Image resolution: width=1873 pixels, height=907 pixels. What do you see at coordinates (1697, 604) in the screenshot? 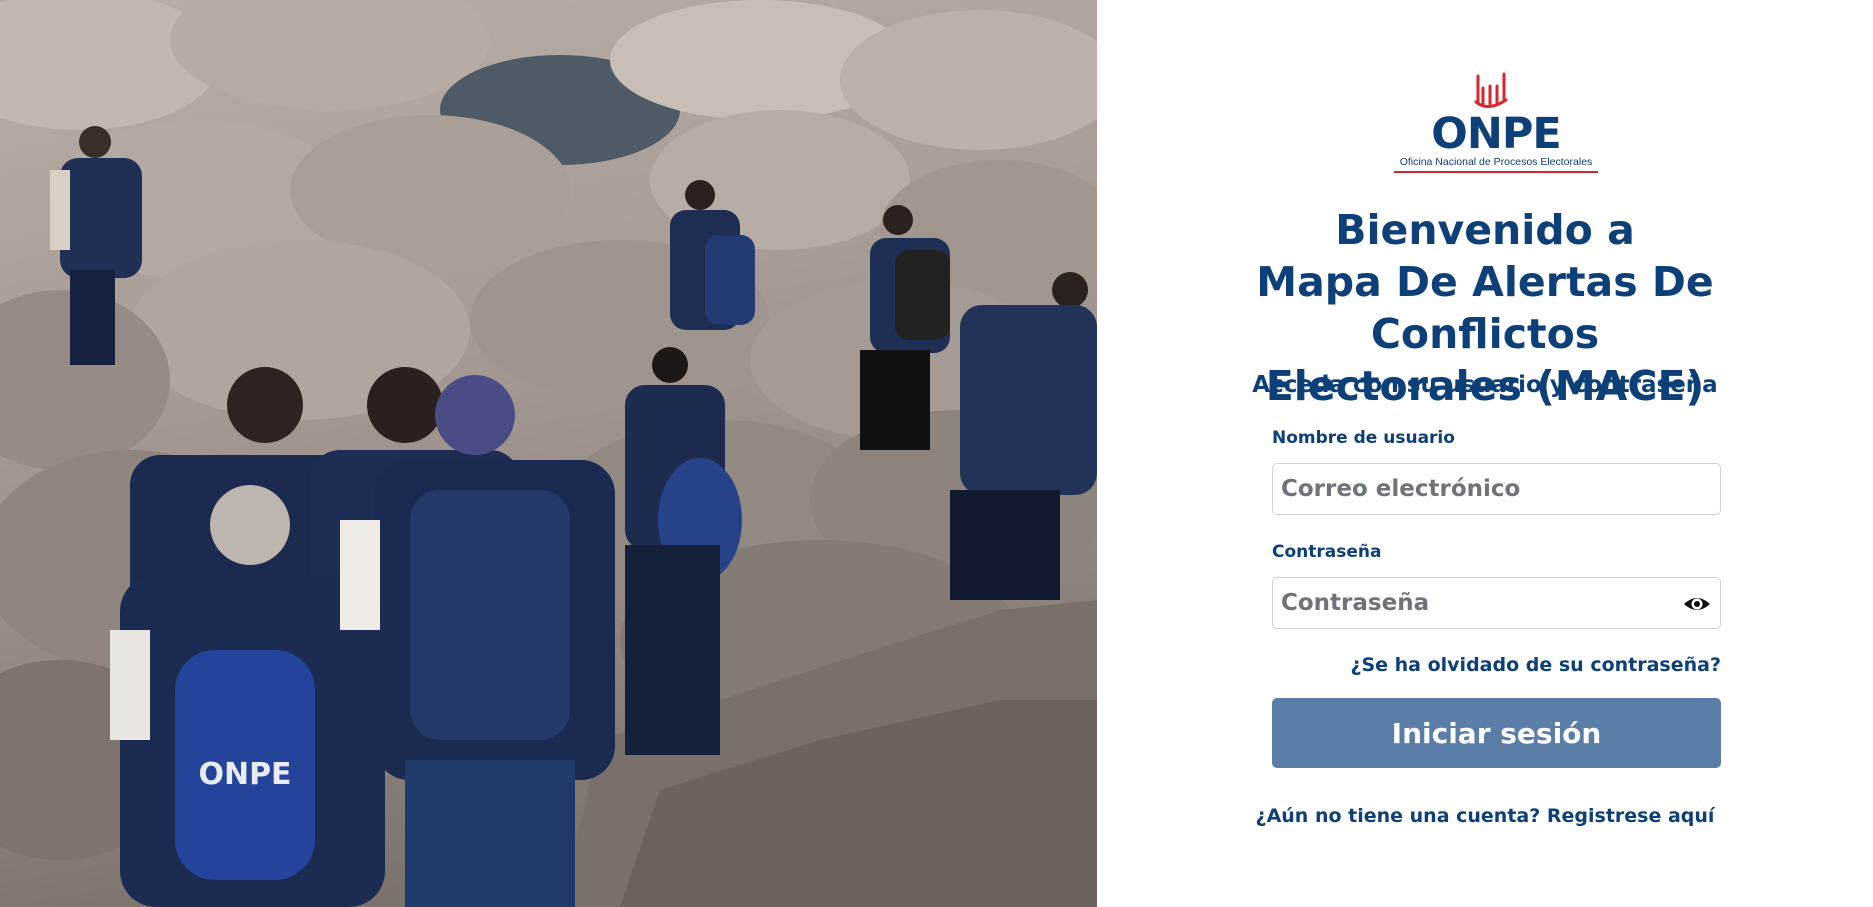
I see `eye-icon` at bounding box center [1697, 604].